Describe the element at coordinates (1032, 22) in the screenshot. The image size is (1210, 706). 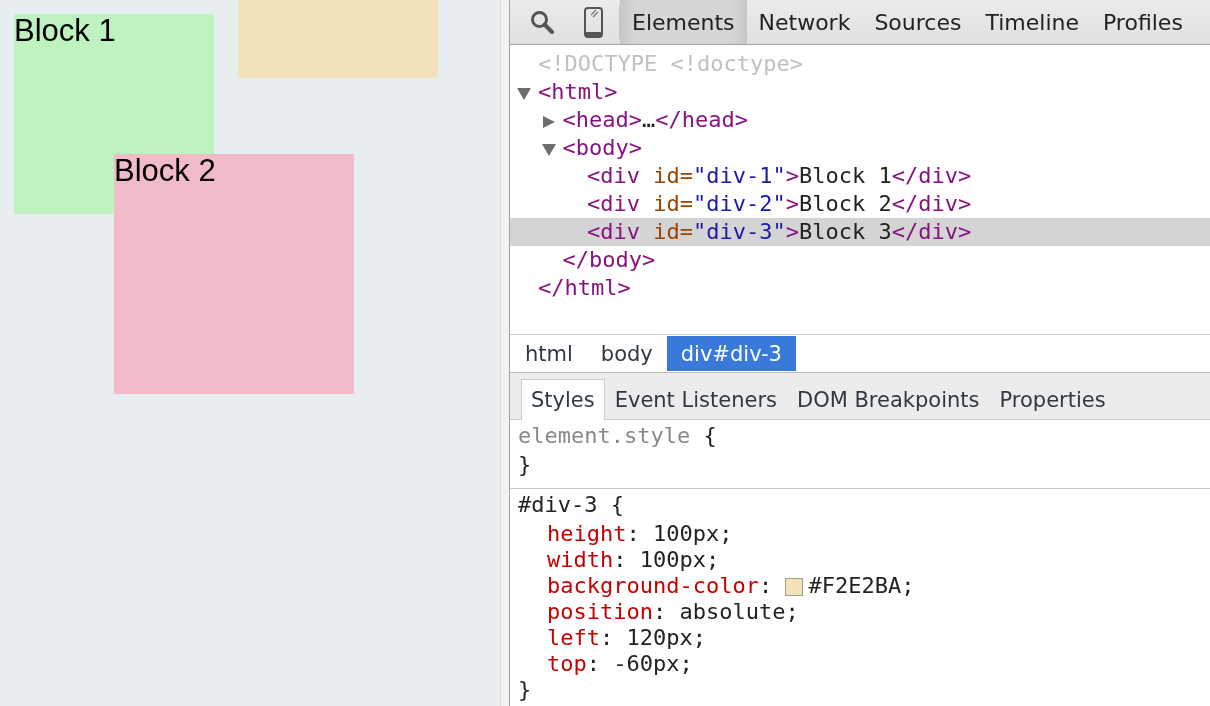
I see `panel-tab: Timeline` at that location.